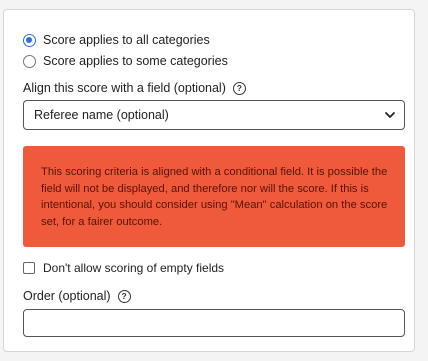 The width and height of the screenshot is (428, 361). What do you see at coordinates (29, 268) in the screenshot?
I see `empty-fields-checkbox` at bounding box center [29, 268].